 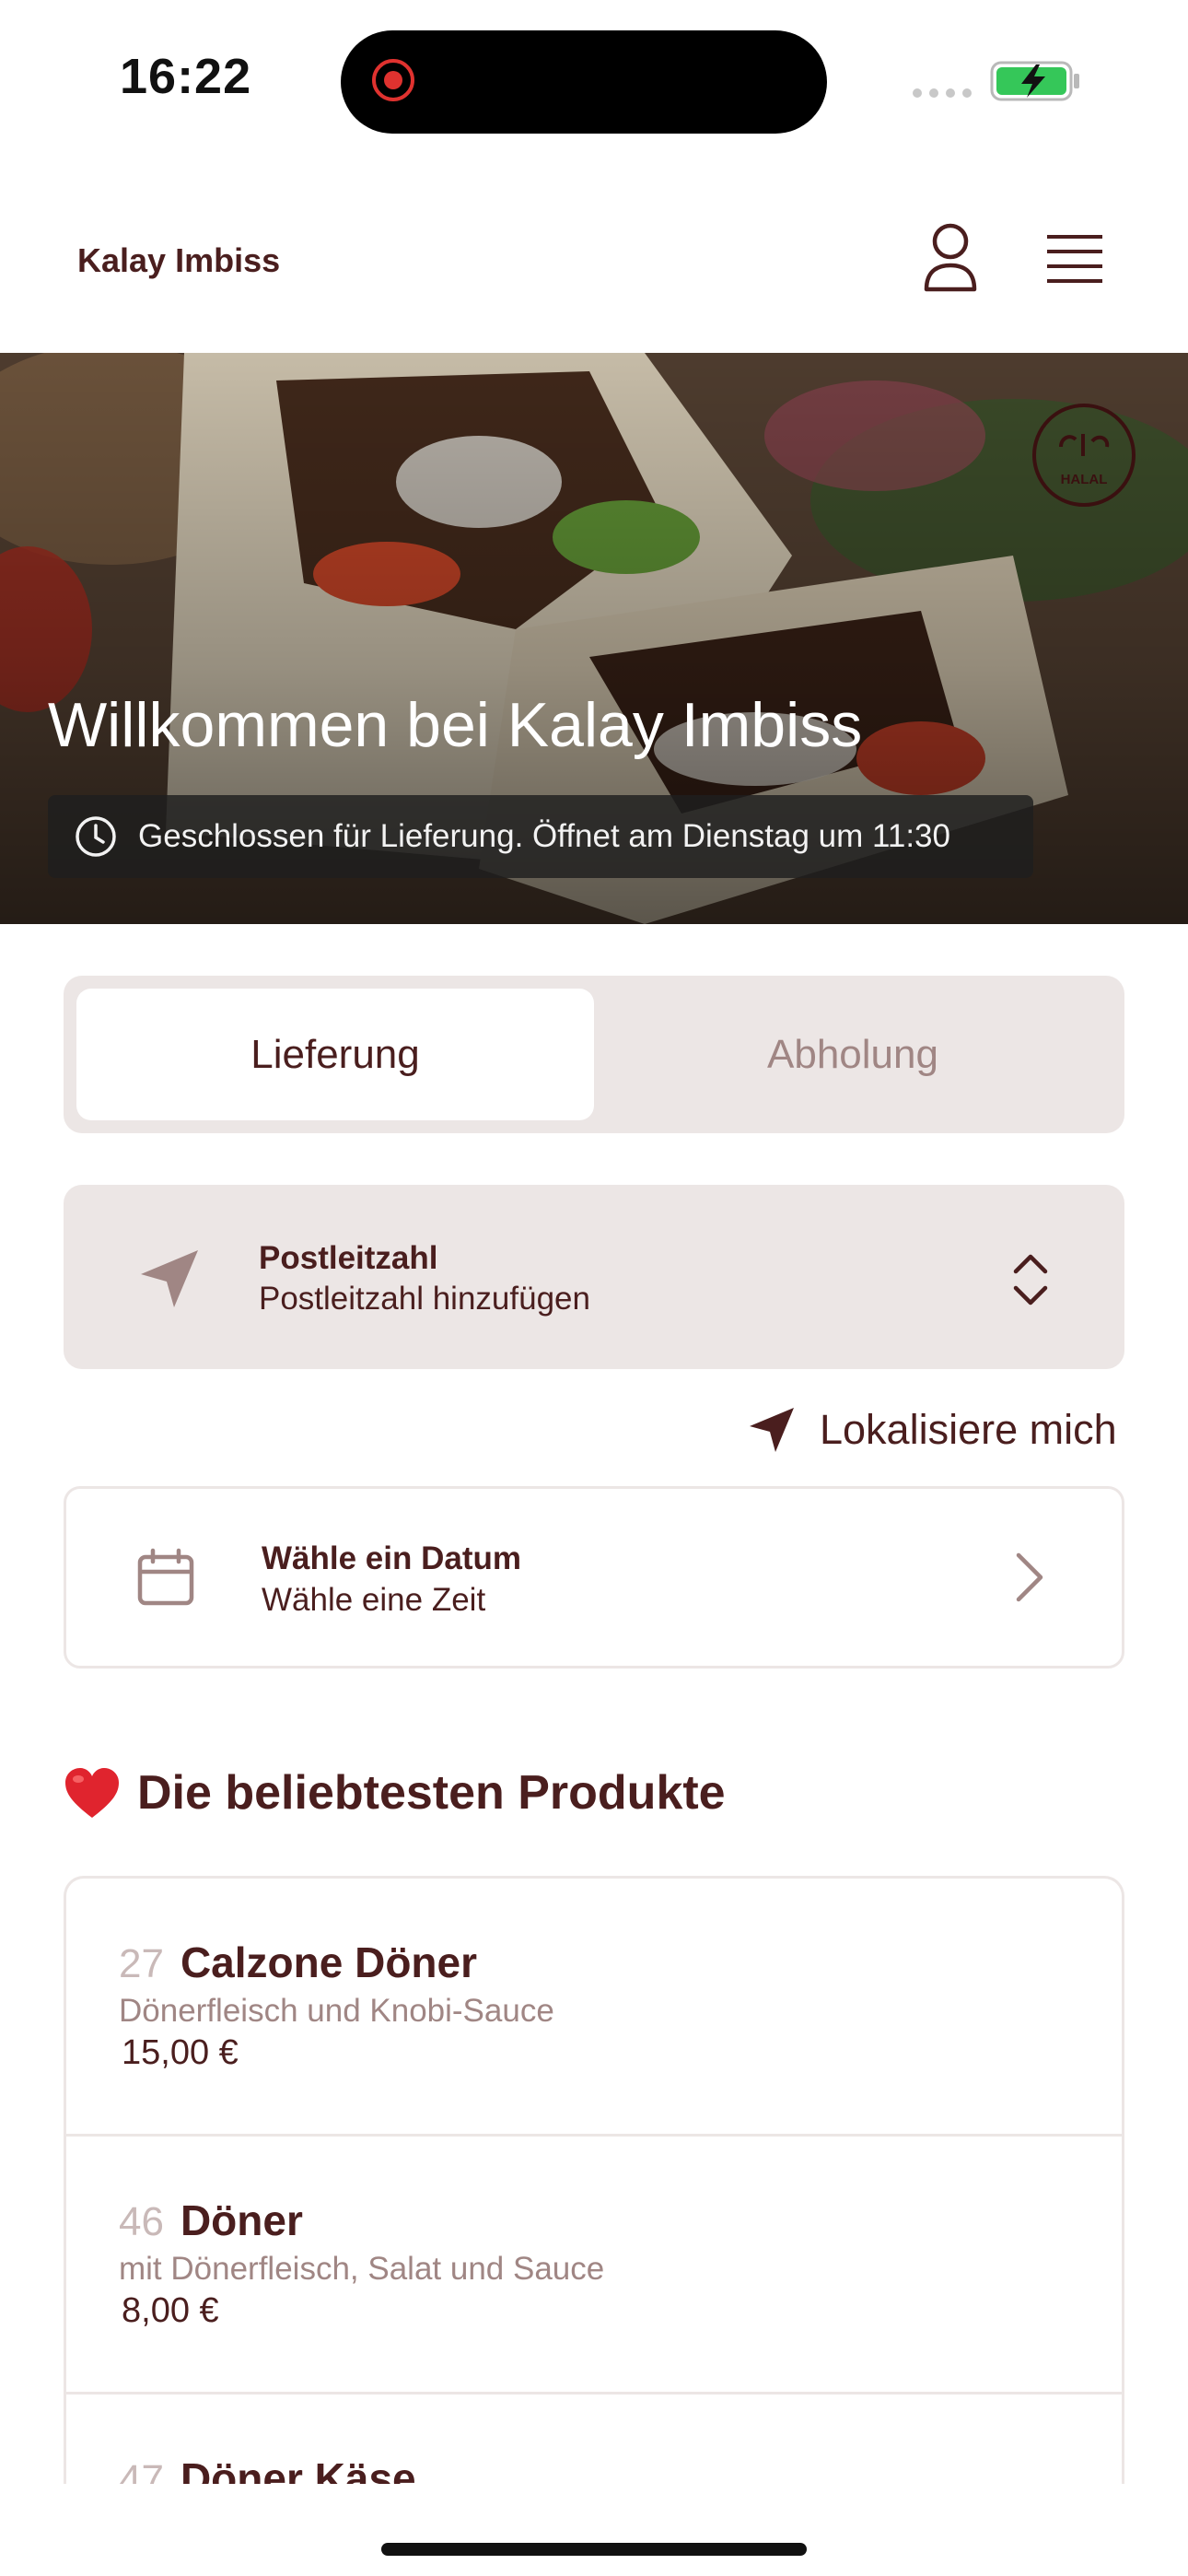 I want to click on calendar-icon, so click(x=165, y=1577).